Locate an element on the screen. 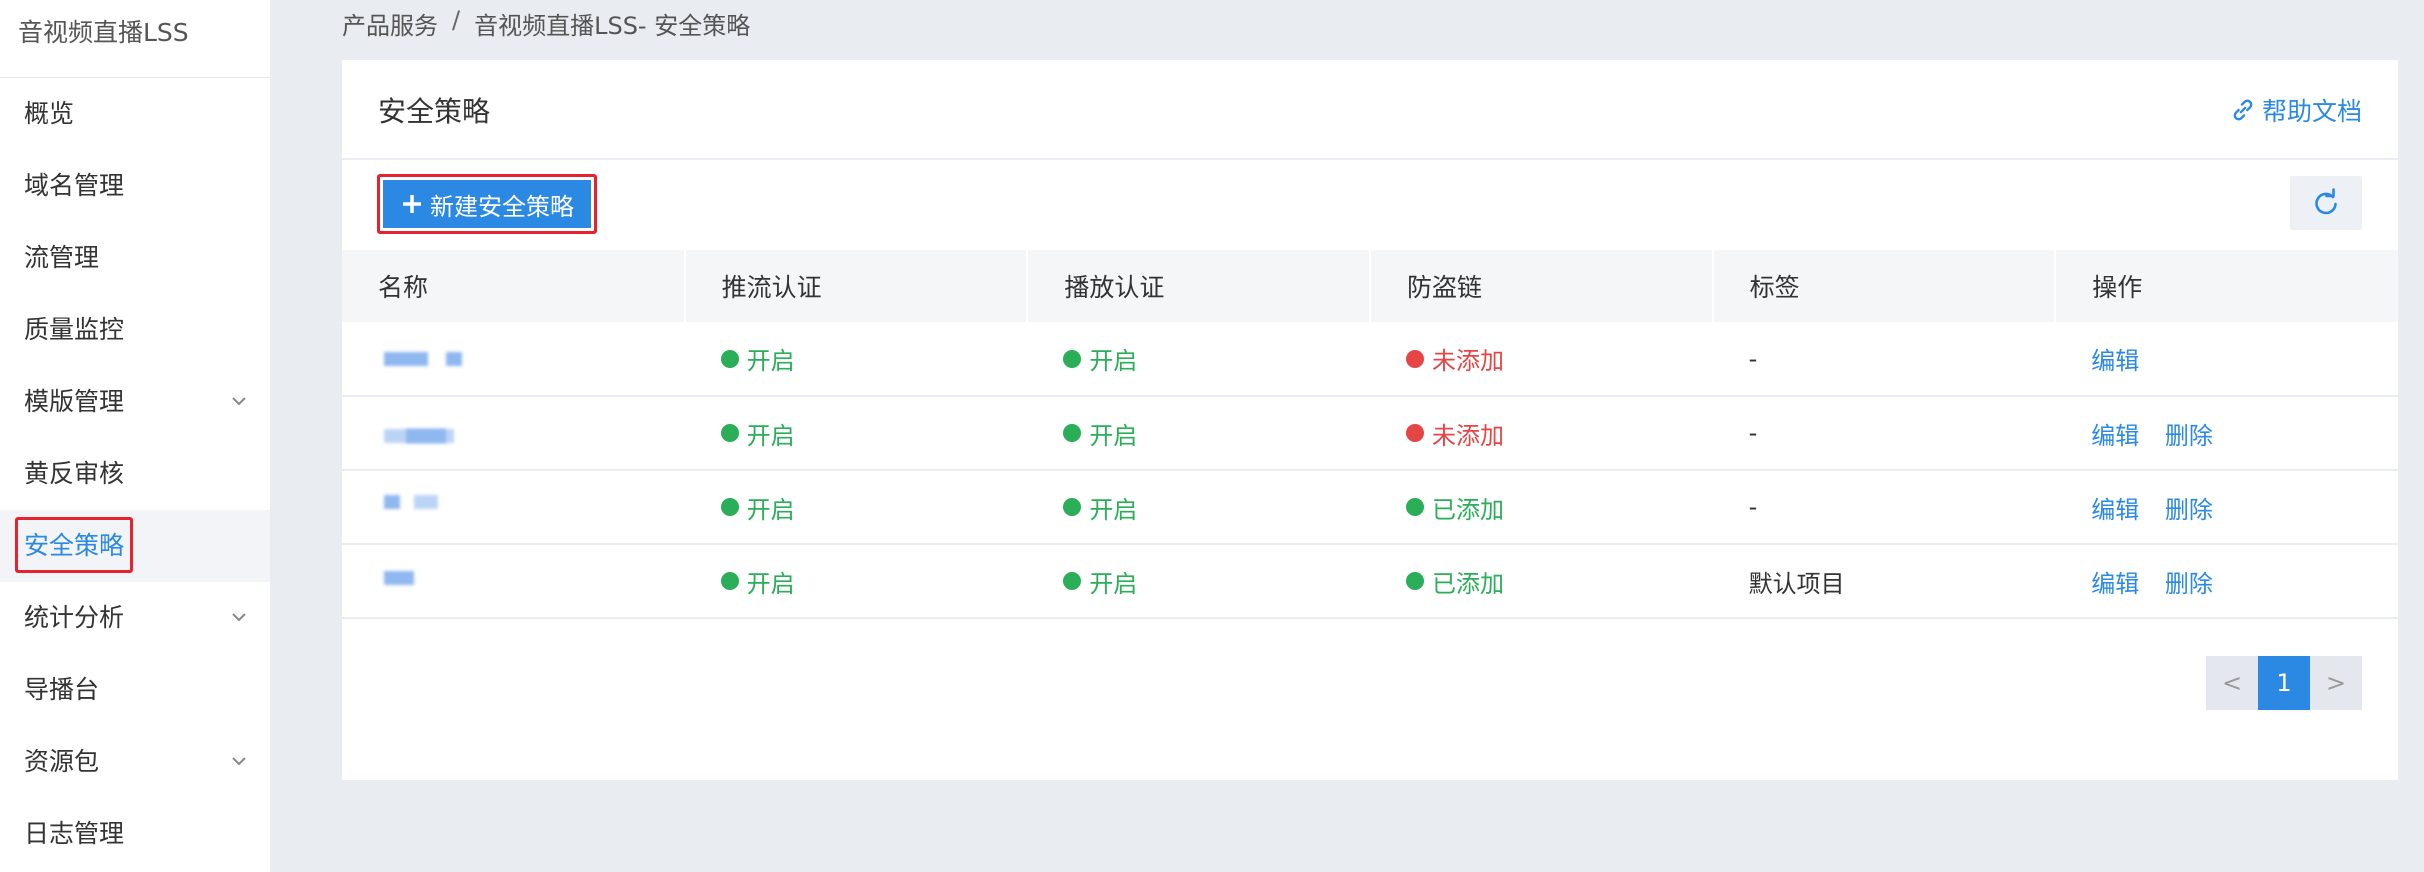 Image resolution: width=2424 pixels, height=872 pixels. table-row: 开启 开启 未添加 - 编辑 is located at coordinates (1370, 359).